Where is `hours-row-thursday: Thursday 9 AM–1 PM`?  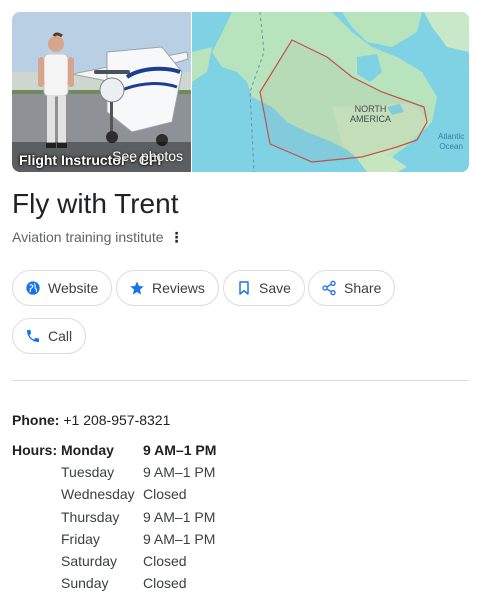
hours-row-thursday: Thursday 9 AM–1 PM is located at coordinates (138, 517).